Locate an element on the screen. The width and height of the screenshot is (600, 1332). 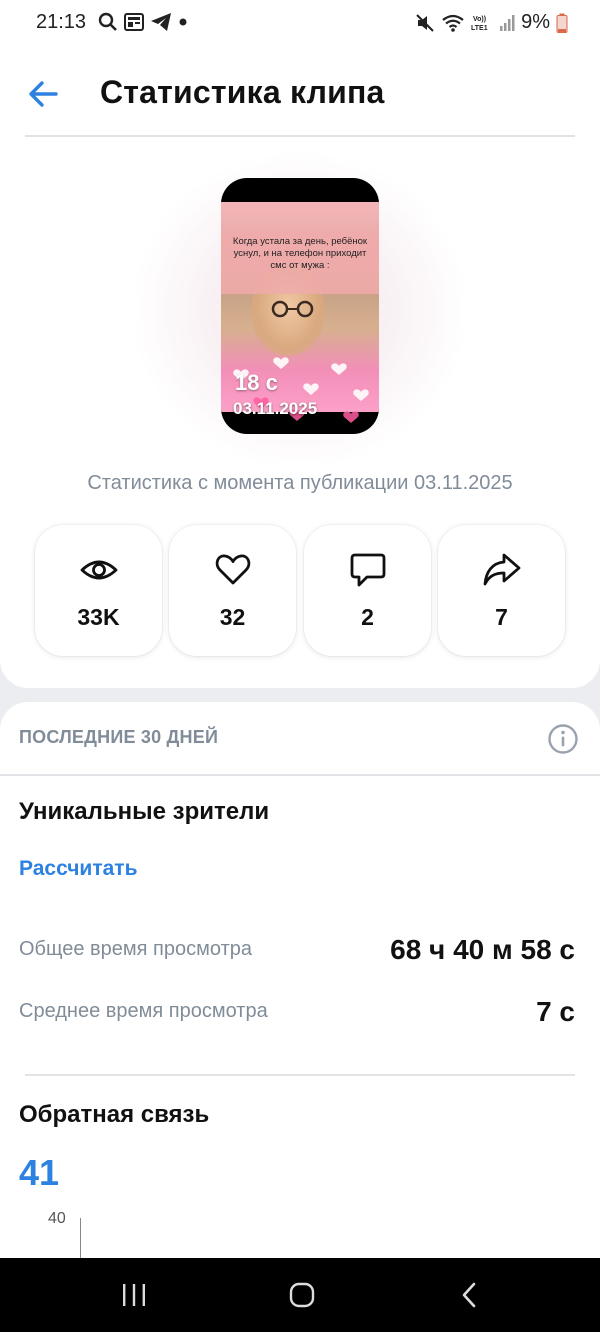
clip-duration: 18 с is located at coordinates (256, 382).